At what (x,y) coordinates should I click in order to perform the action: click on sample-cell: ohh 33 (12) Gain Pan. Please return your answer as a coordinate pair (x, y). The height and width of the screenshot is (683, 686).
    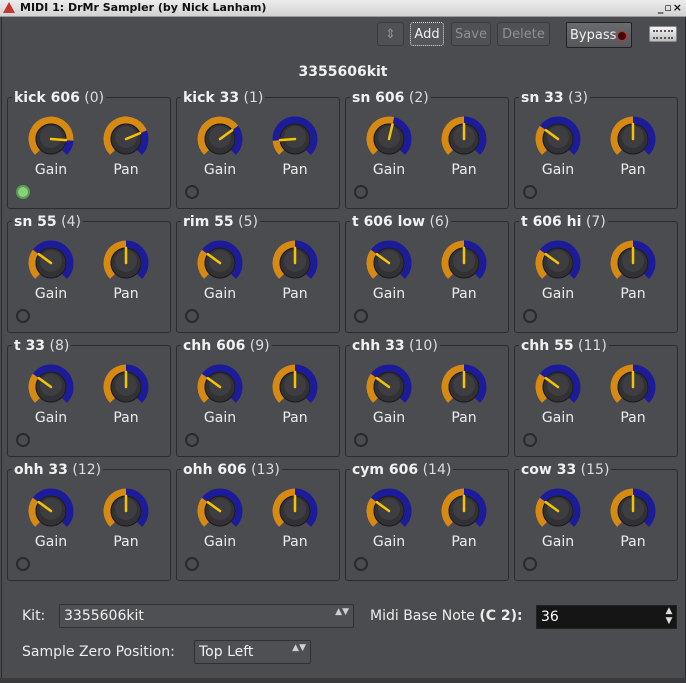
    Looking at the image, I should click on (89, 521).